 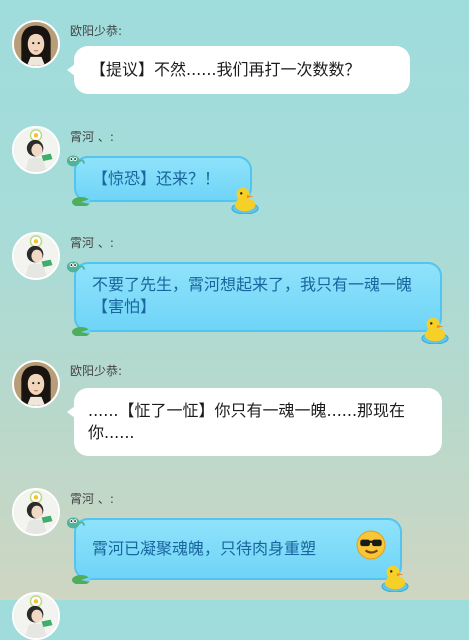 I want to click on message-text: 【提议】不然......我们再打一次数数？, so click(x=225, y=69).